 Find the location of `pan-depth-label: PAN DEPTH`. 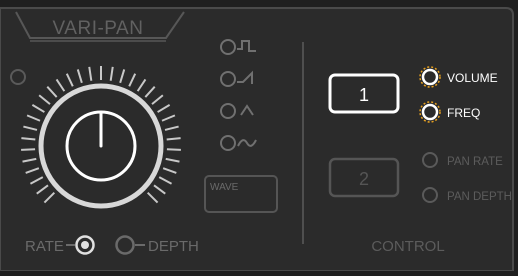

pan-depth-label: PAN DEPTH is located at coordinates (479, 197).